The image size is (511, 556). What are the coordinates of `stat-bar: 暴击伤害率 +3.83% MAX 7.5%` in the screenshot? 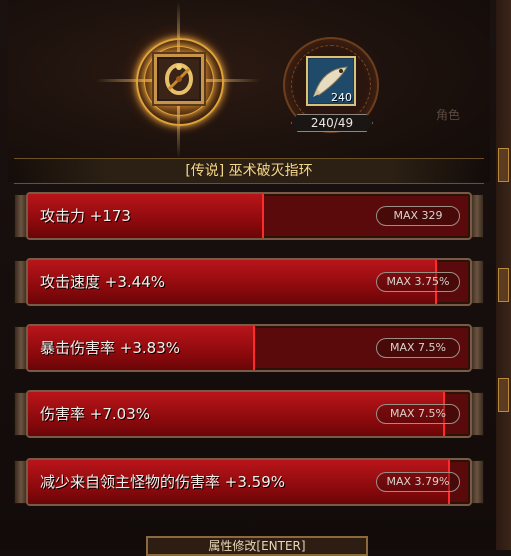 It's located at (249, 348).